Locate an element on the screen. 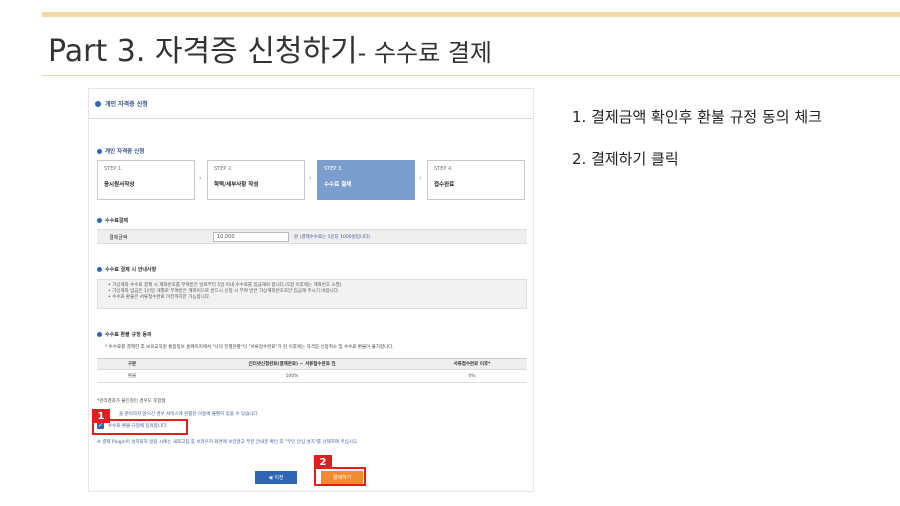 Image resolution: width=900 pixels, height=506 pixels. fee-note: 원 (결제수수료는 1인당 1000원입니다) is located at coordinates (332, 237).